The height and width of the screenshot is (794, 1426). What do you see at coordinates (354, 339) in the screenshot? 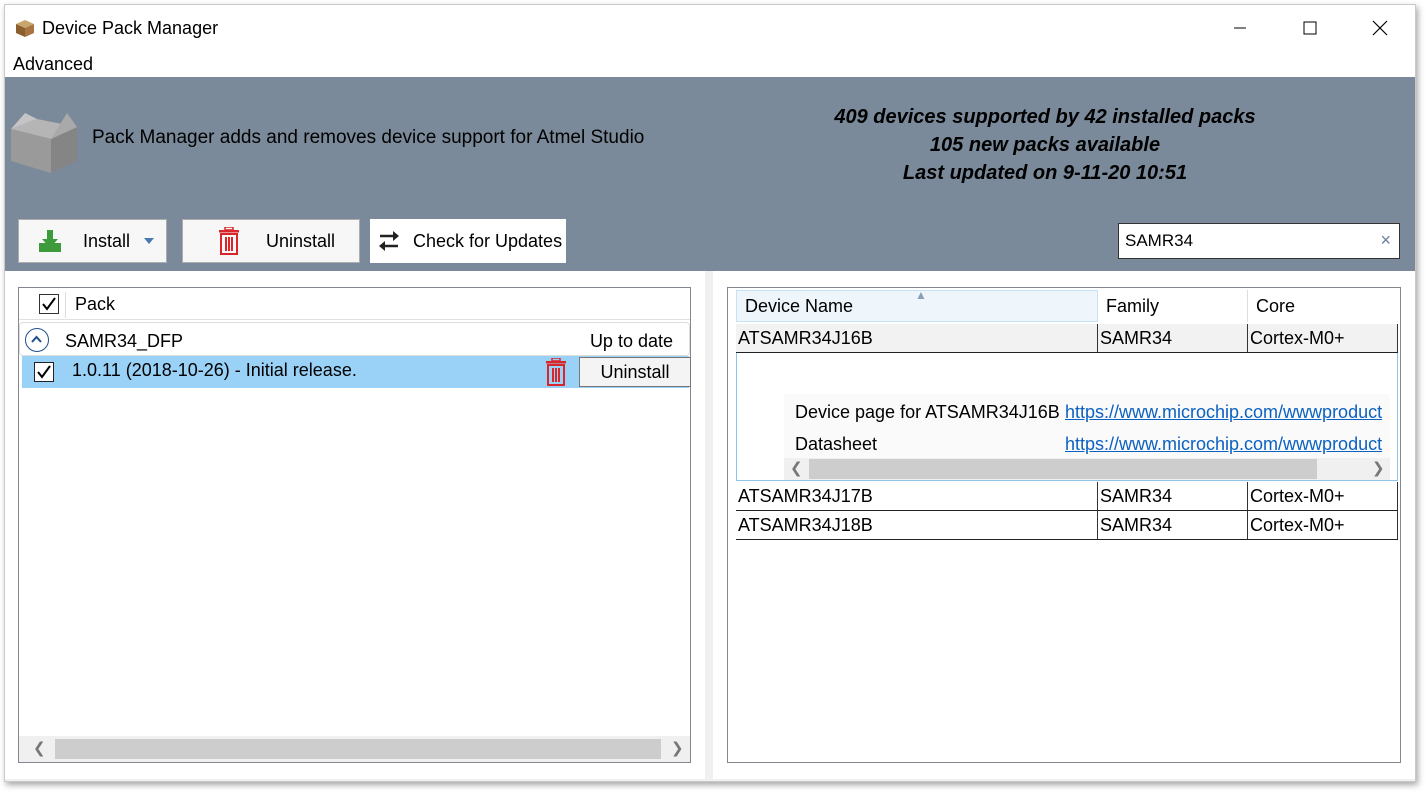
I see `pack-group-row: SAMR34_DFP Up to date` at bounding box center [354, 339].